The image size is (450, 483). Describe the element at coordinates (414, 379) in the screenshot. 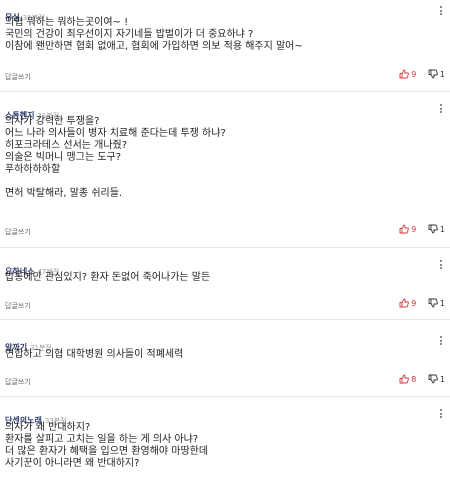

I see `upvote-count: 8` at that location.